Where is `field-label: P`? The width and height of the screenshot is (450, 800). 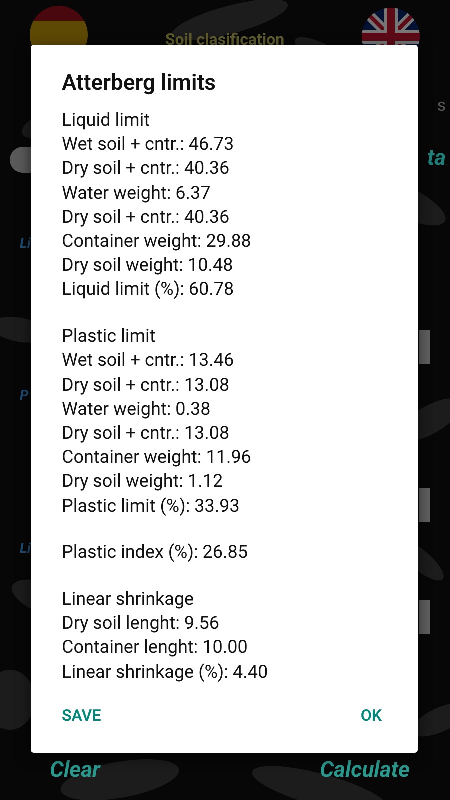
field-label: P is located at coordinates (24, 396).